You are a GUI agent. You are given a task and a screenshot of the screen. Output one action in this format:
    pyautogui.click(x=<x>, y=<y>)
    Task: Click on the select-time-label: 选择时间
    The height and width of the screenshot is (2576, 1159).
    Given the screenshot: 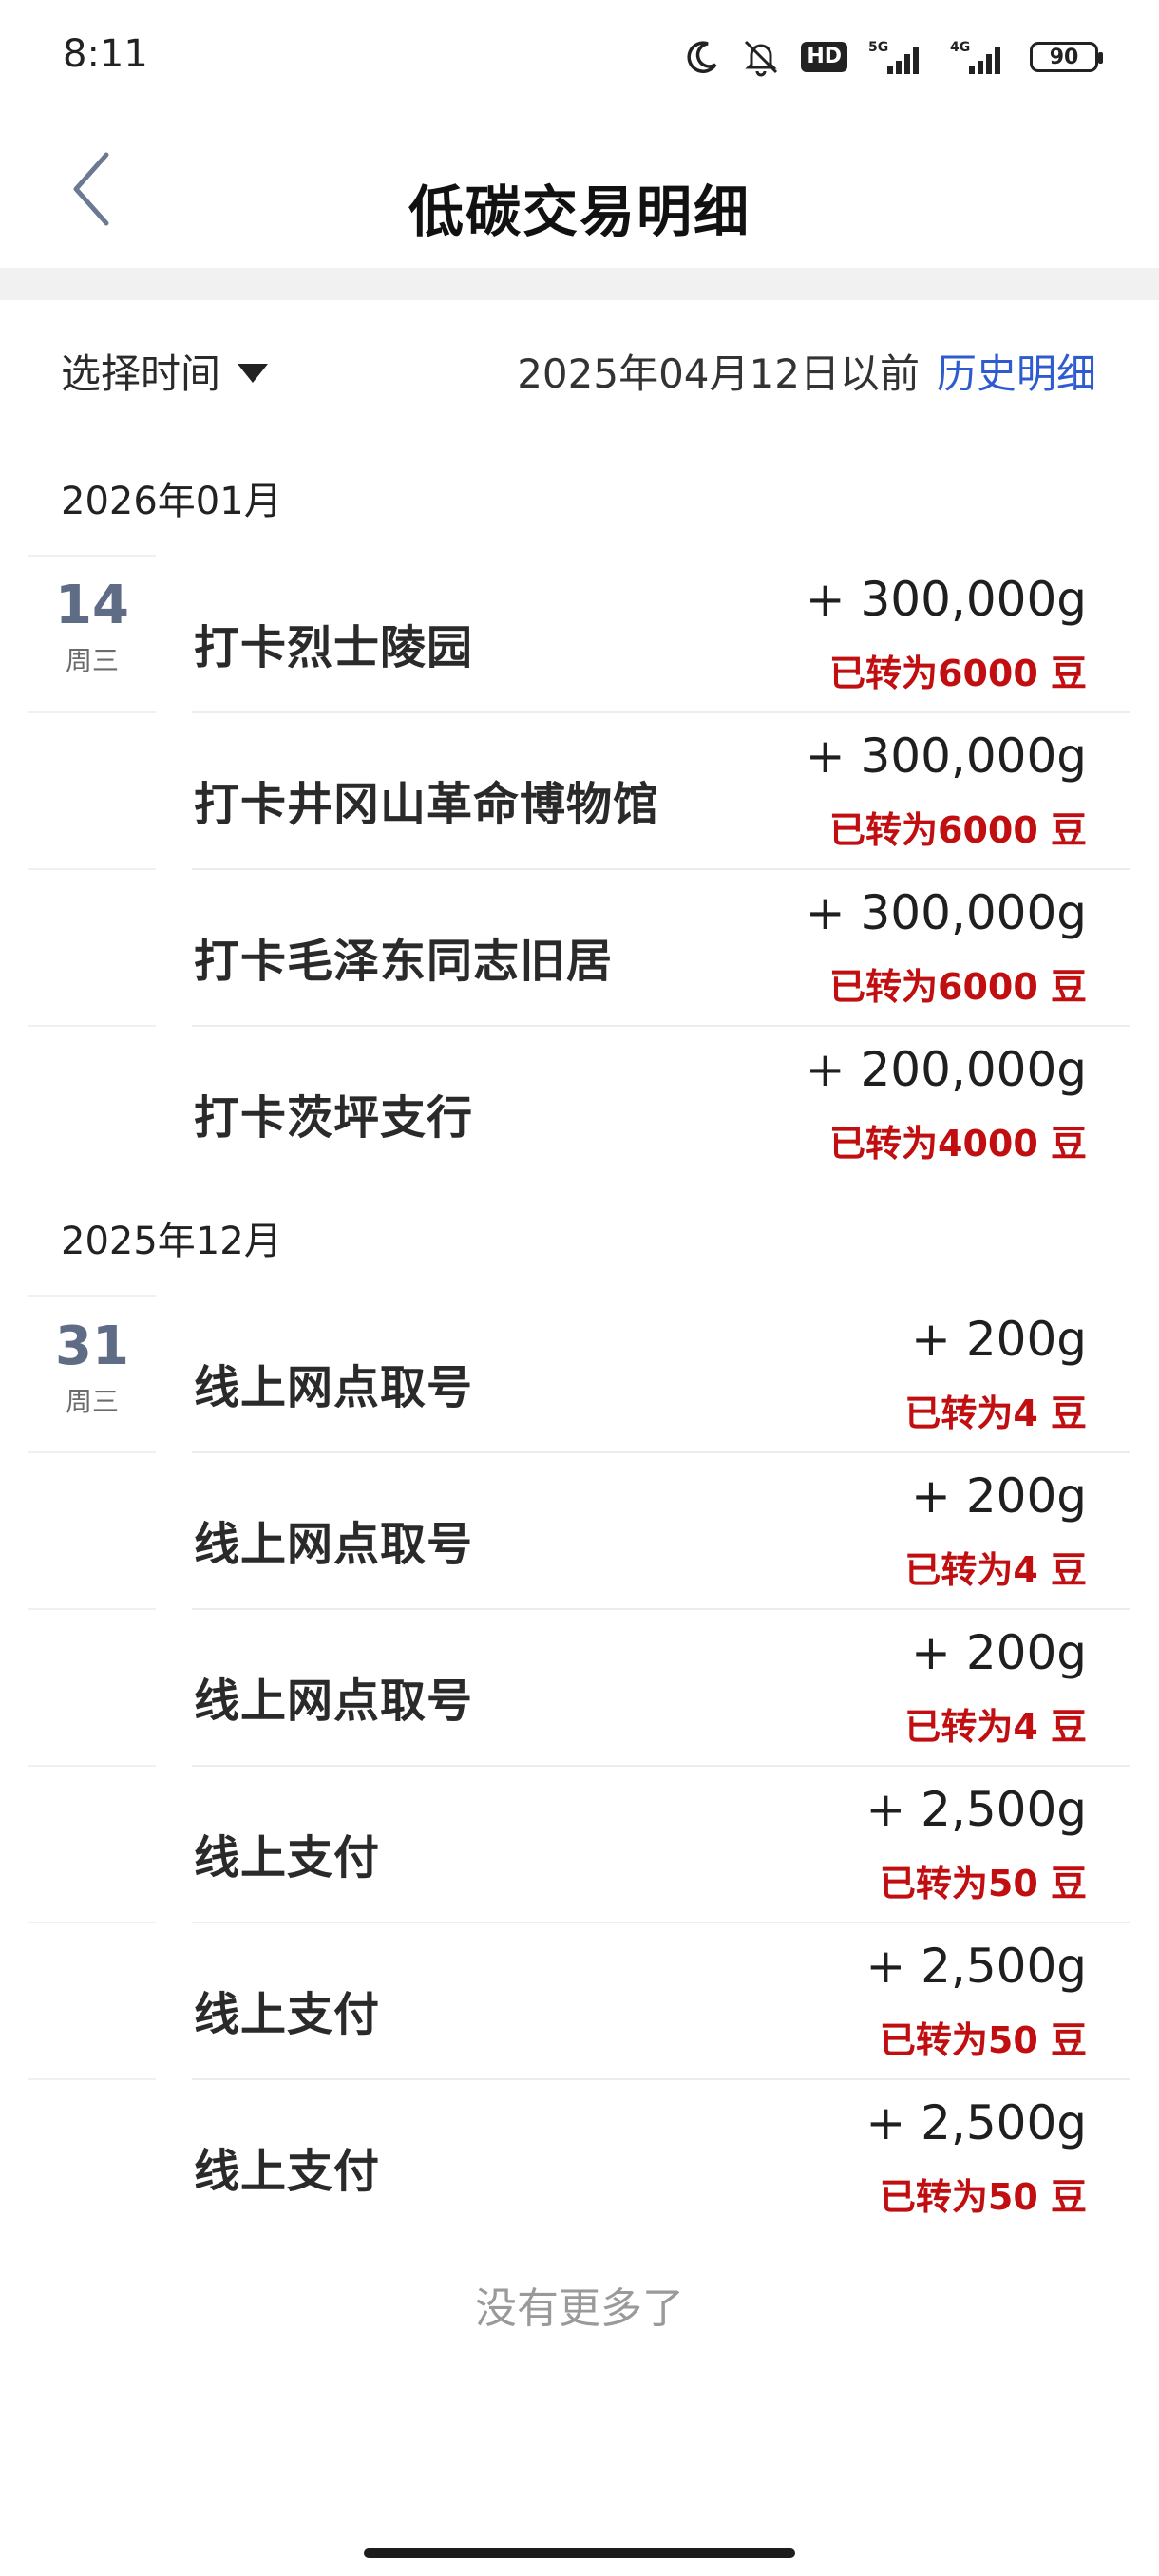 What is the action you would take?
    pyautogui.click(x=141, y=373)
    